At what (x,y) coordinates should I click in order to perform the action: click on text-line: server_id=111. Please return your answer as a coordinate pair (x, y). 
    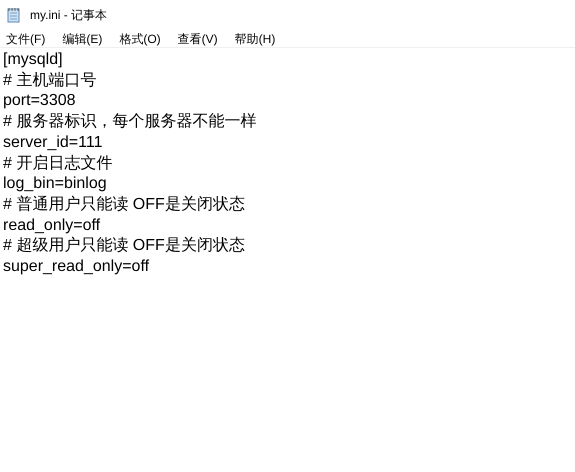
    Looking at the image, I should click on (52, 142).